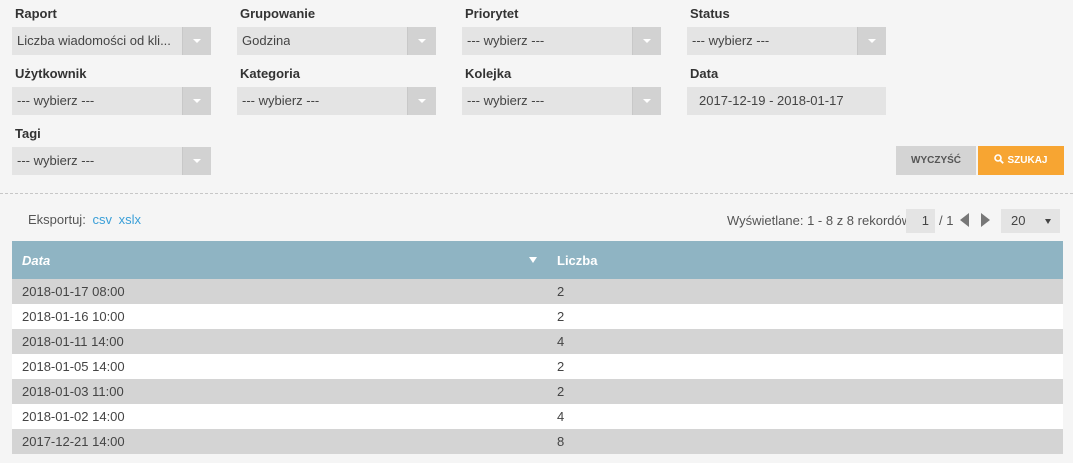 The height and width of the screenshot is (463, 1073). Describe the element at coordinates (279, 260) in the screenshot. I see `column-header-data: Data` at that location.